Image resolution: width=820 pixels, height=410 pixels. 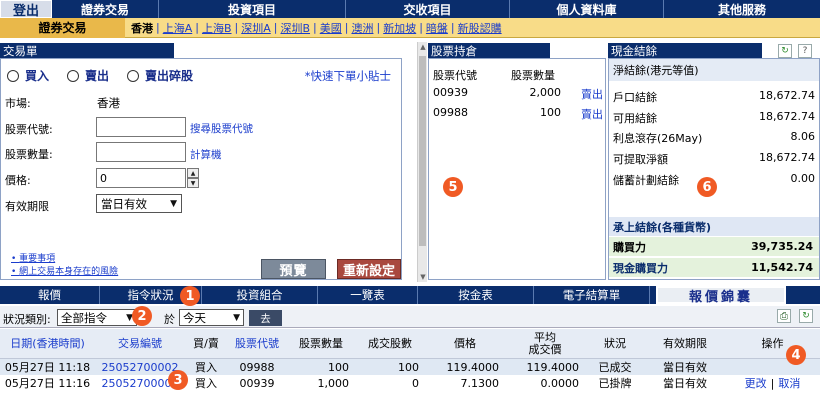 I want to click on nav-other-services: 其他服務, so click(x=742, y=9).